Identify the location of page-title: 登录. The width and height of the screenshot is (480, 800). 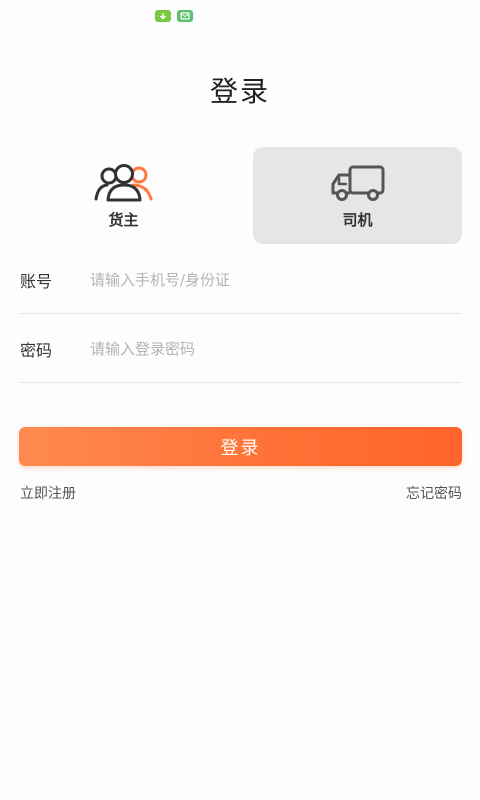
(239, 91).